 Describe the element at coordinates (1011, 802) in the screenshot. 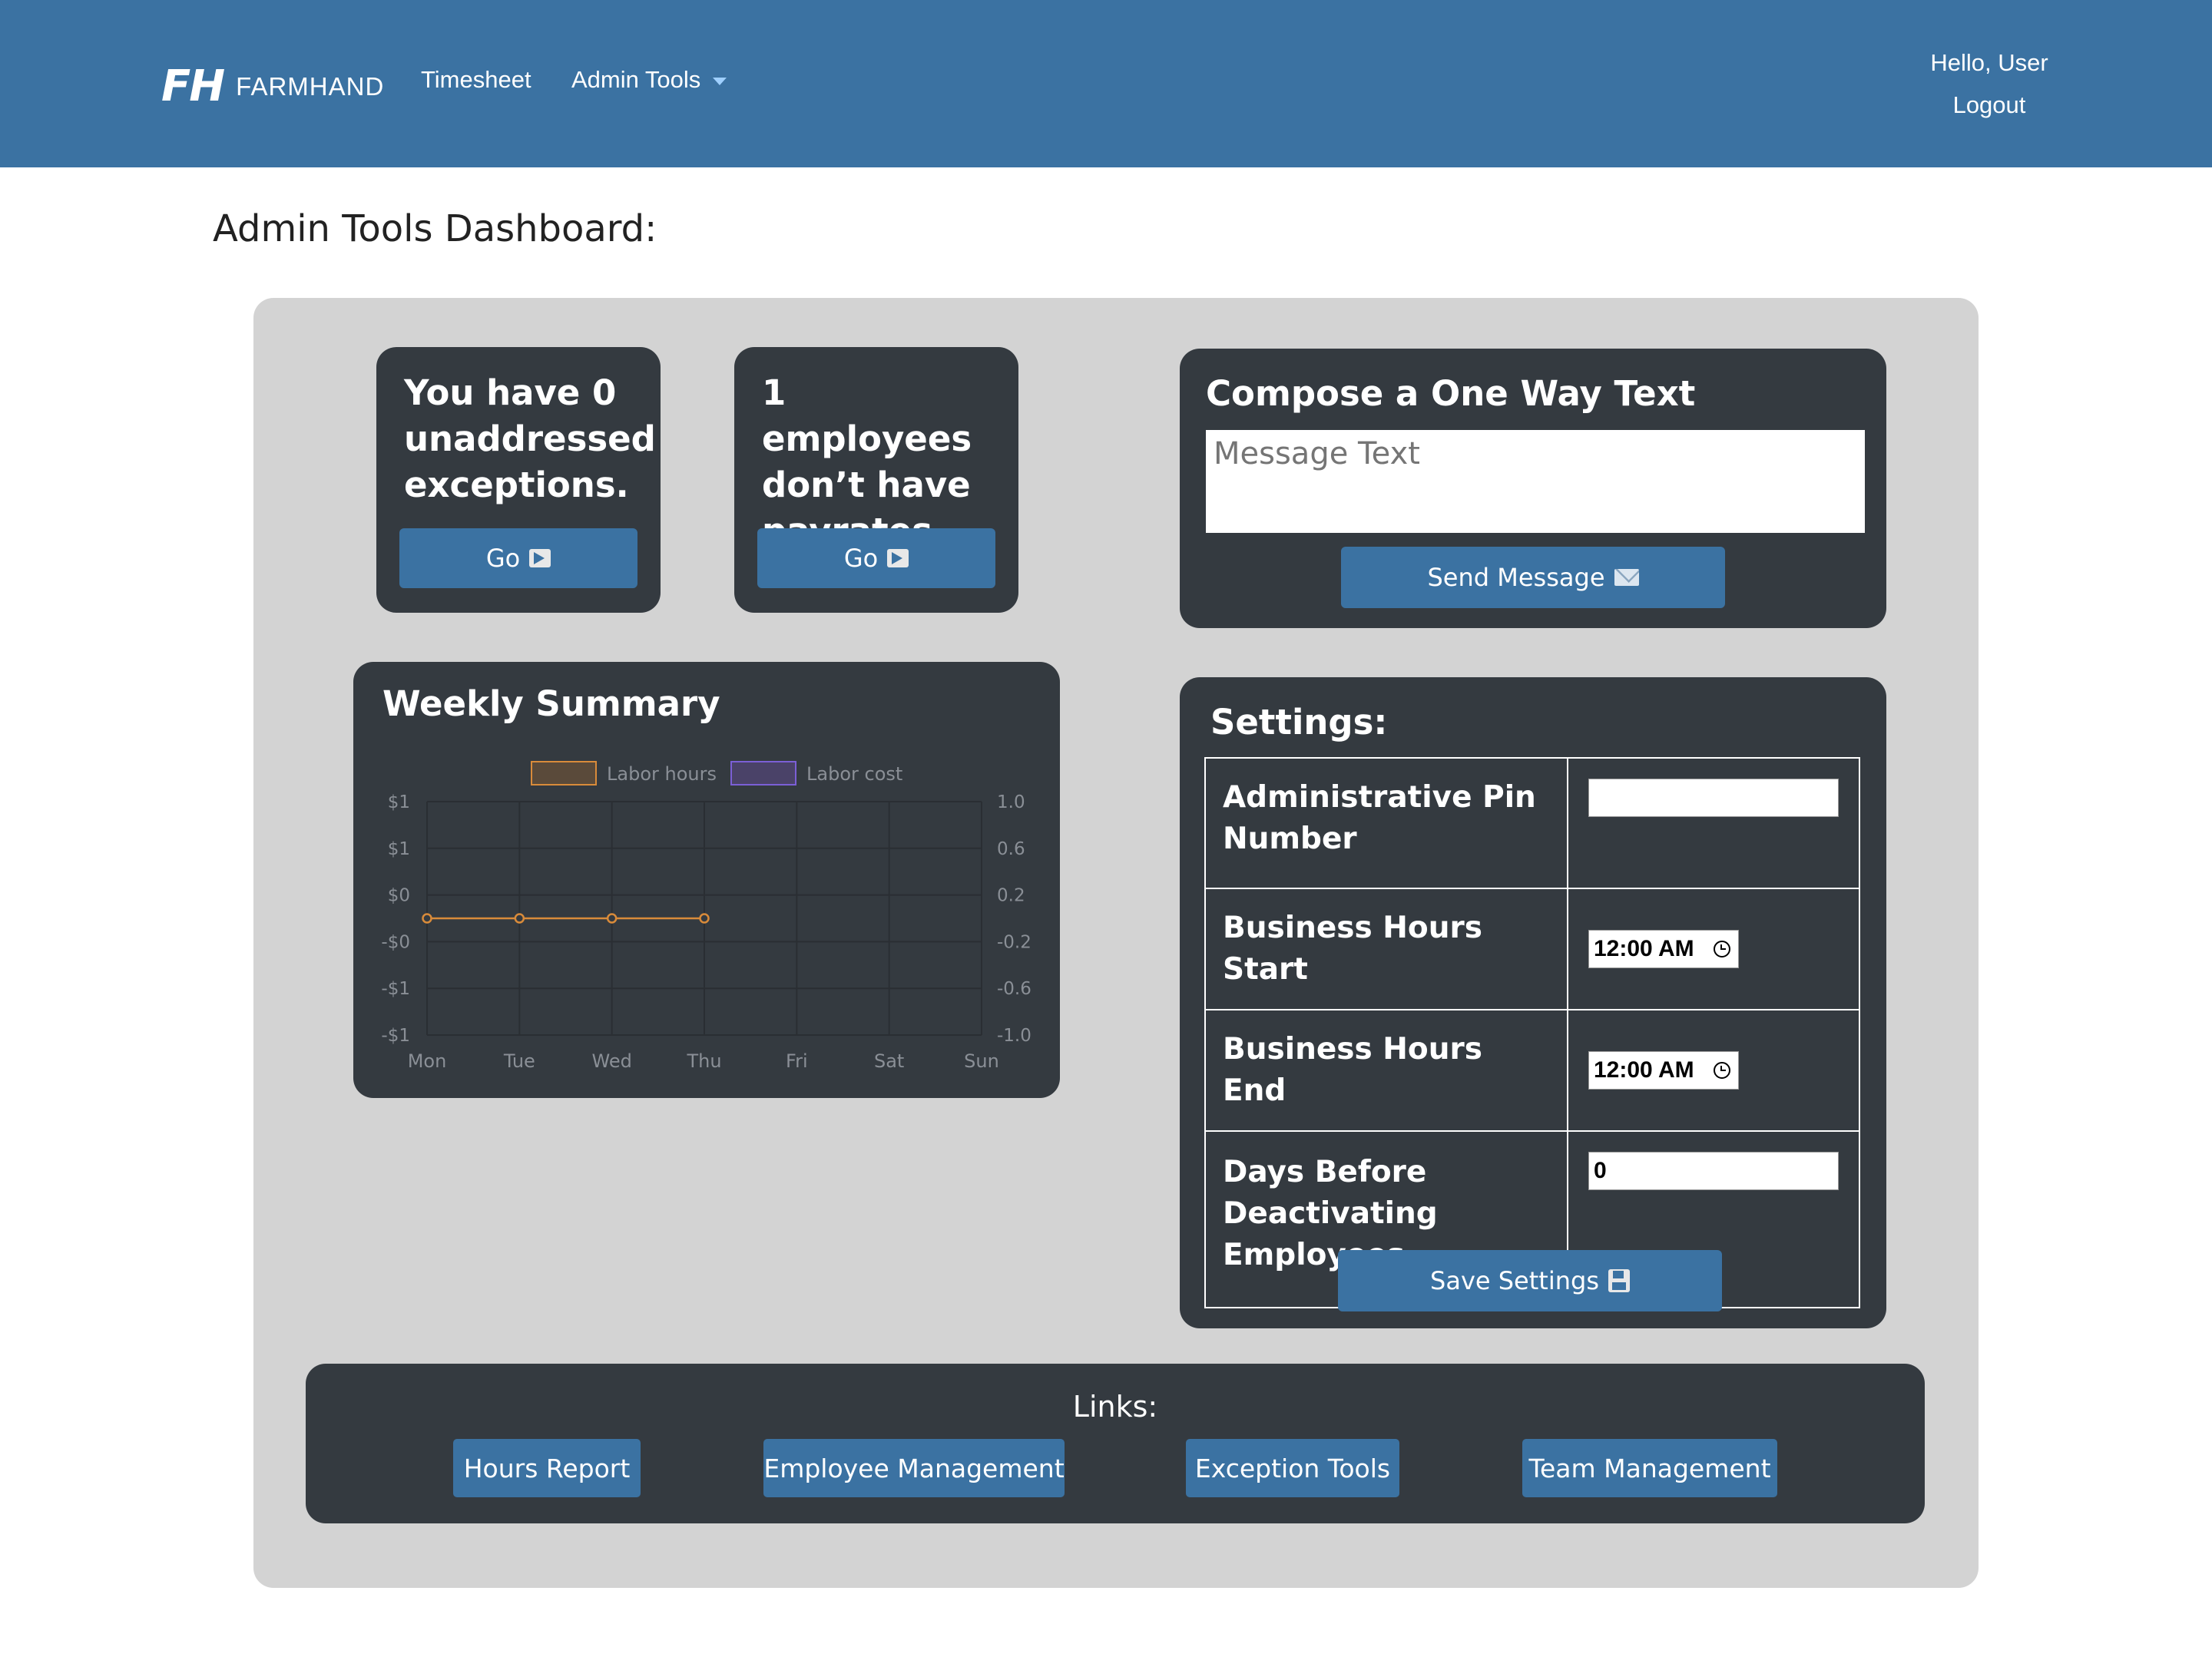

I see `y-right-tick-label: 1.0` at that location.